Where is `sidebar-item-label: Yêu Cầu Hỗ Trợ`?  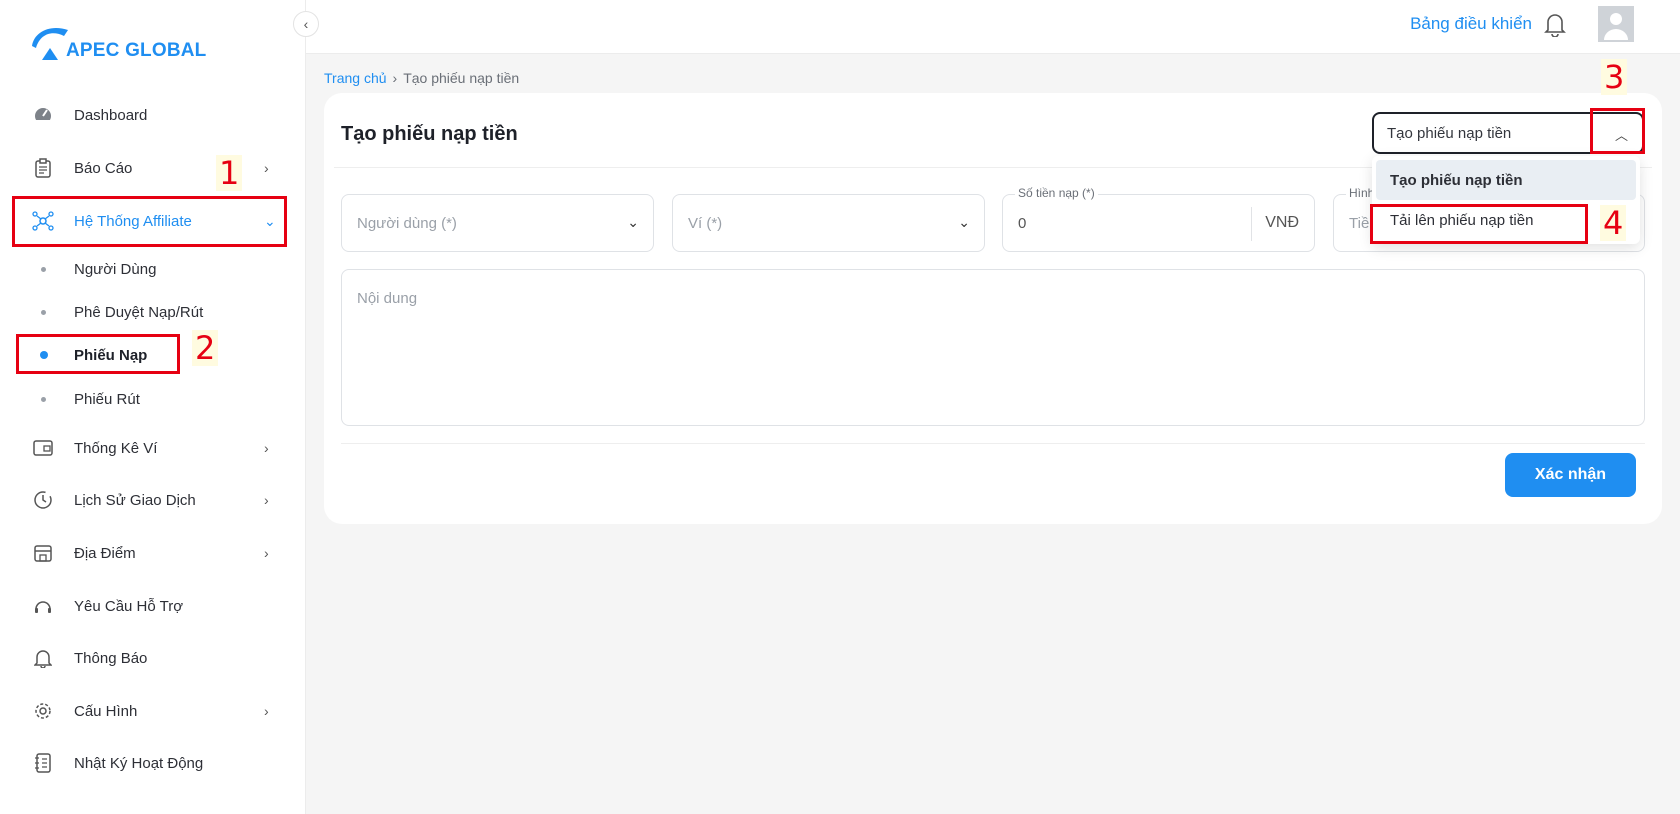
sidebar-item-label: Yêu Cầu Hỗ Trợ is located at coordinates (129, 606).